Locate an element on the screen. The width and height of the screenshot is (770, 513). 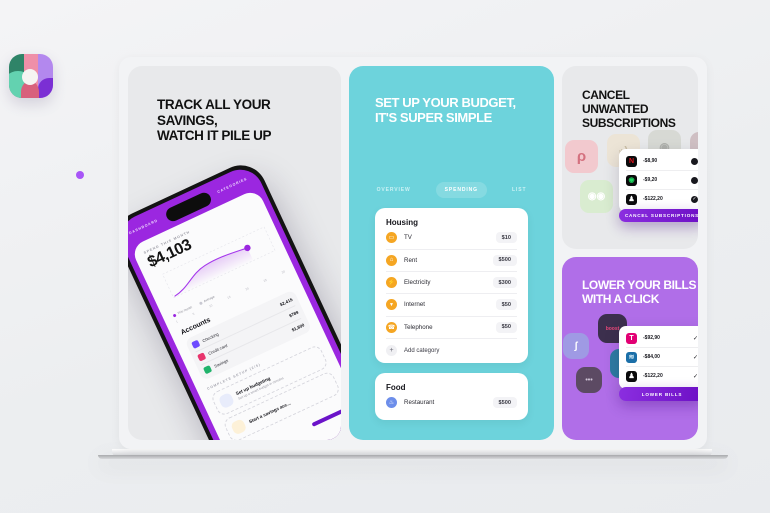
restaurant-icon: ♨ is located at coordinates (391, 403).